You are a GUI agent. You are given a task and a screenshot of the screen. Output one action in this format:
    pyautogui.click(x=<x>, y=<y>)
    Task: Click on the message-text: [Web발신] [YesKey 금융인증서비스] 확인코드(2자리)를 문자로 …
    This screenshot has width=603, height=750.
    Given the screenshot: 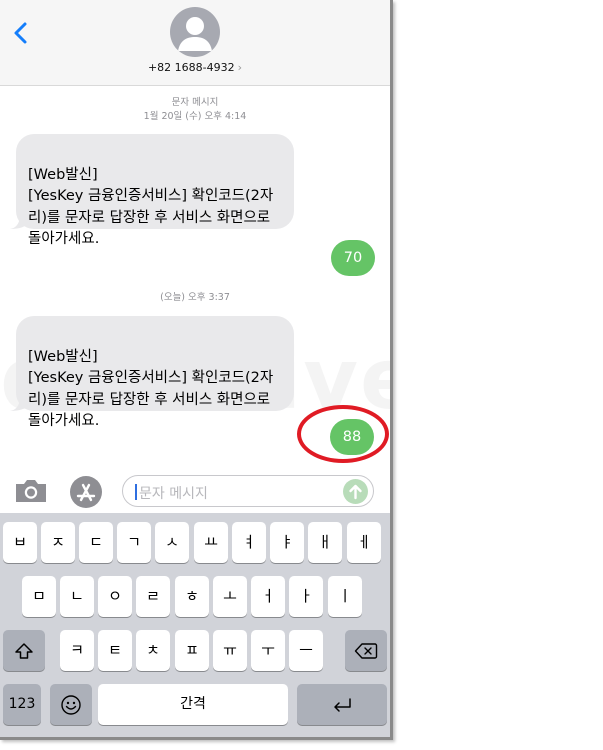 What is the action you would take?
    pyautogui.click(x=151, y=207)
    